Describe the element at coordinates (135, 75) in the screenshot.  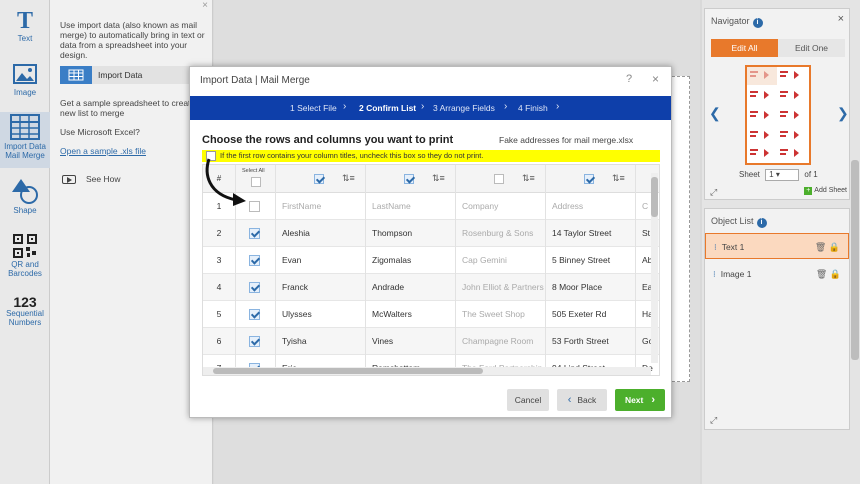
I see `import-data-button: Import Data` at that location.